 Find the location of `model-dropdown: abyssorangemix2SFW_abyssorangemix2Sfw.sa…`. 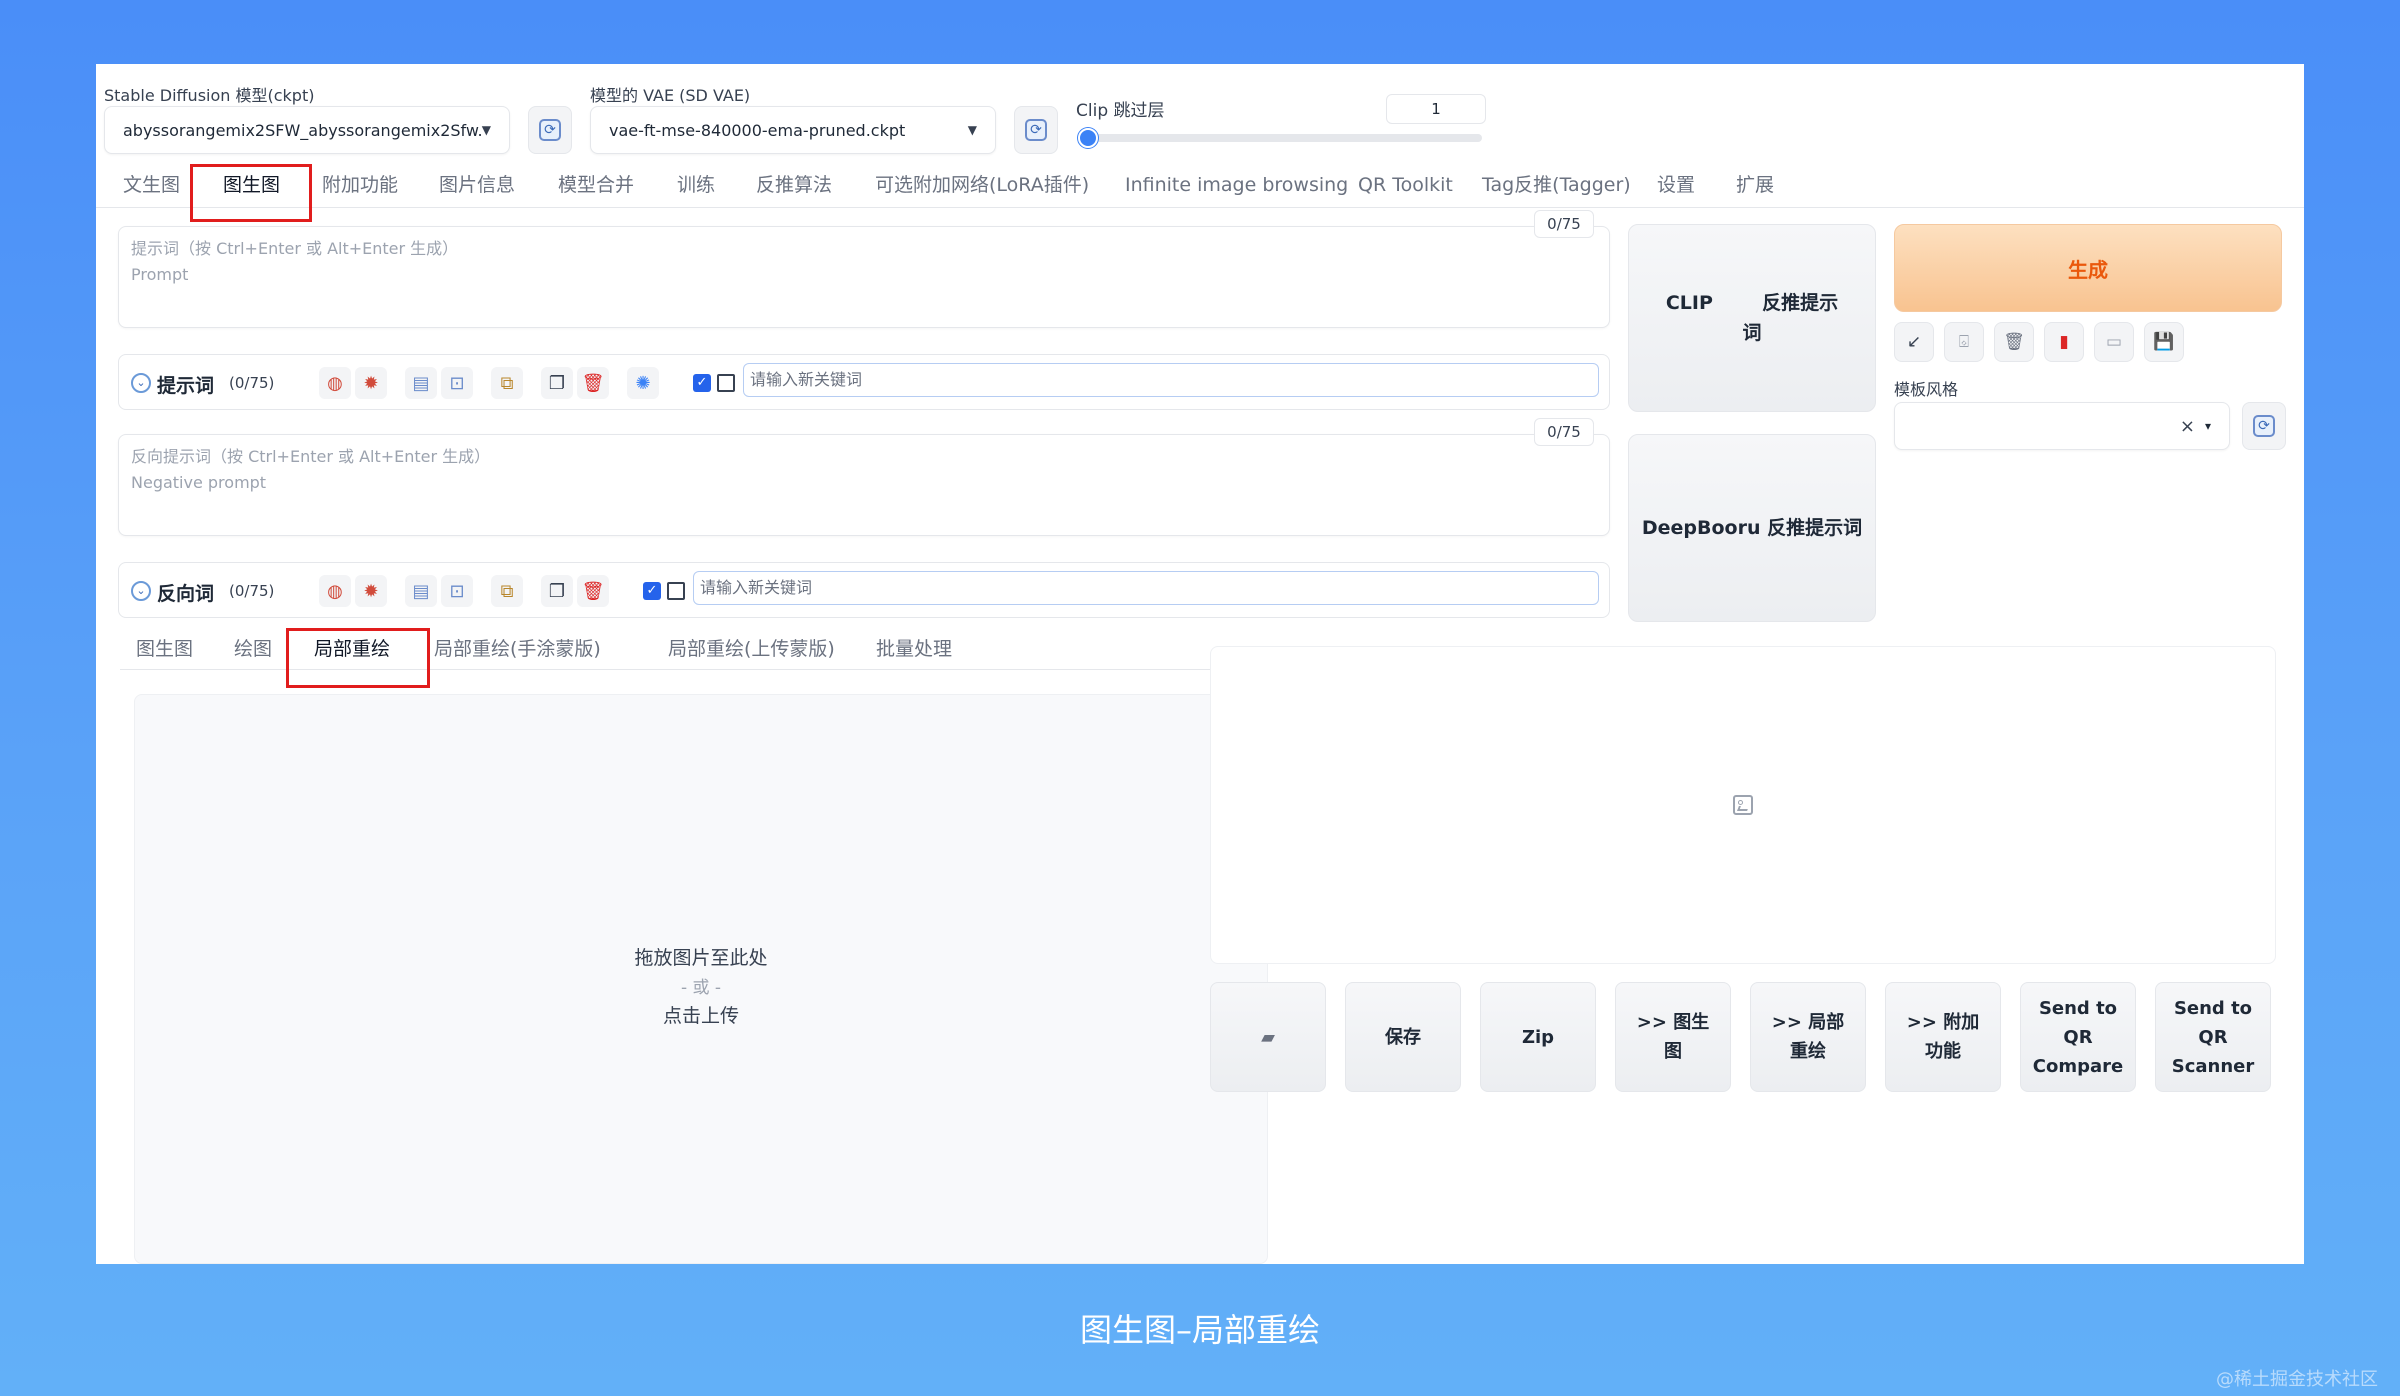

model-dropdown: abyssorangemix2SFW_abyssorangemix2Sfw.sa… is located at coordinates (307, 130).